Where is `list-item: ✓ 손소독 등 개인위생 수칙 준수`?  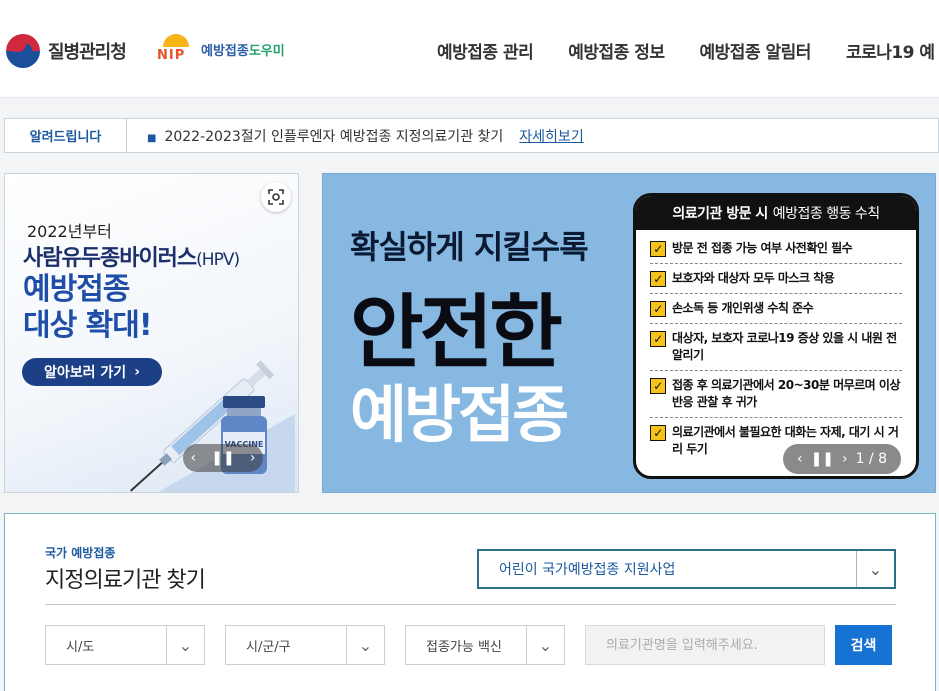 list-item: ✓ 손소독 등 개인위생 수칙 준수 is located at coordinates (776, 309).